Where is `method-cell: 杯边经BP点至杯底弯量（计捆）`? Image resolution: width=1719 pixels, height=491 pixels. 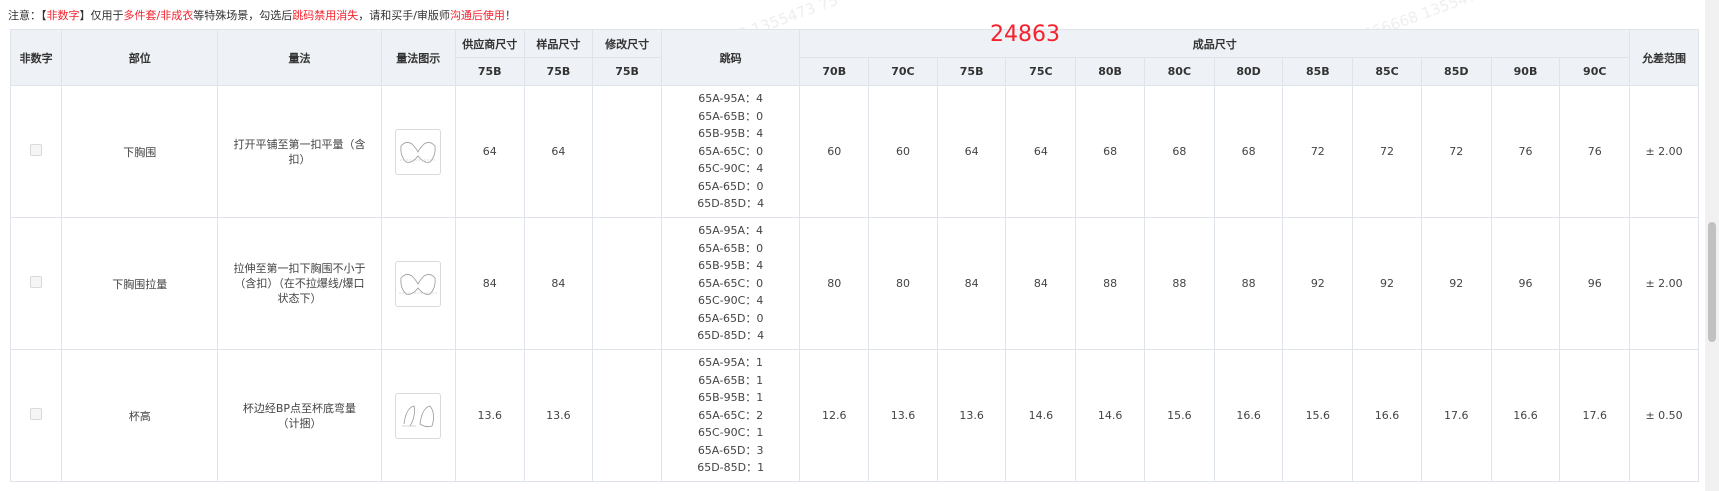 method-cell: 杯边经BP点至杯底弯量（计捆） is located at coordinates (299, 415).